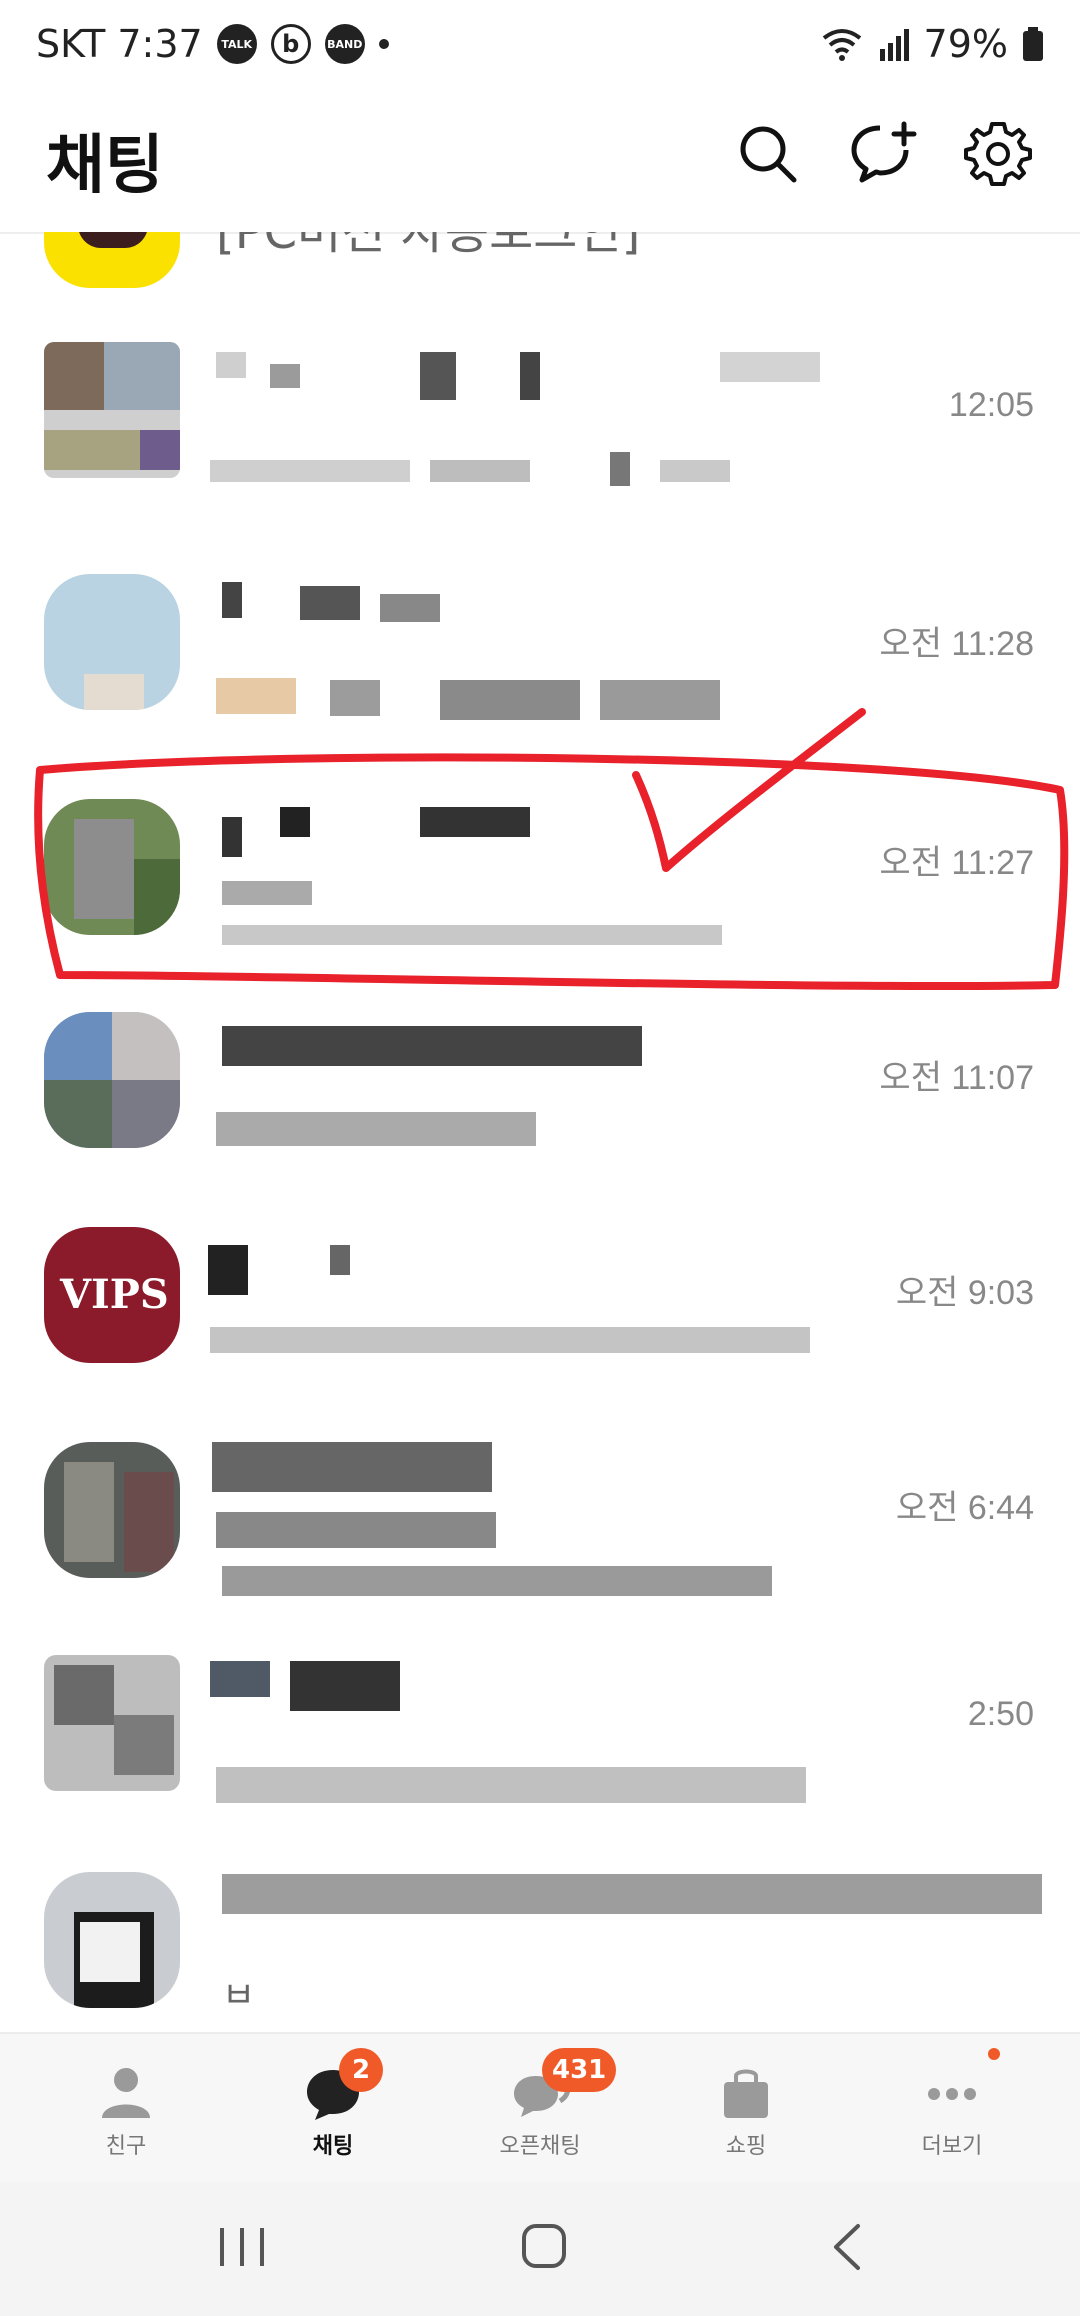 The height and width of the screenshot is (2316, 1080). Describe the element at coordinates (540, 449) in the screenshot. I see `chat-row: 12:05` at that location.